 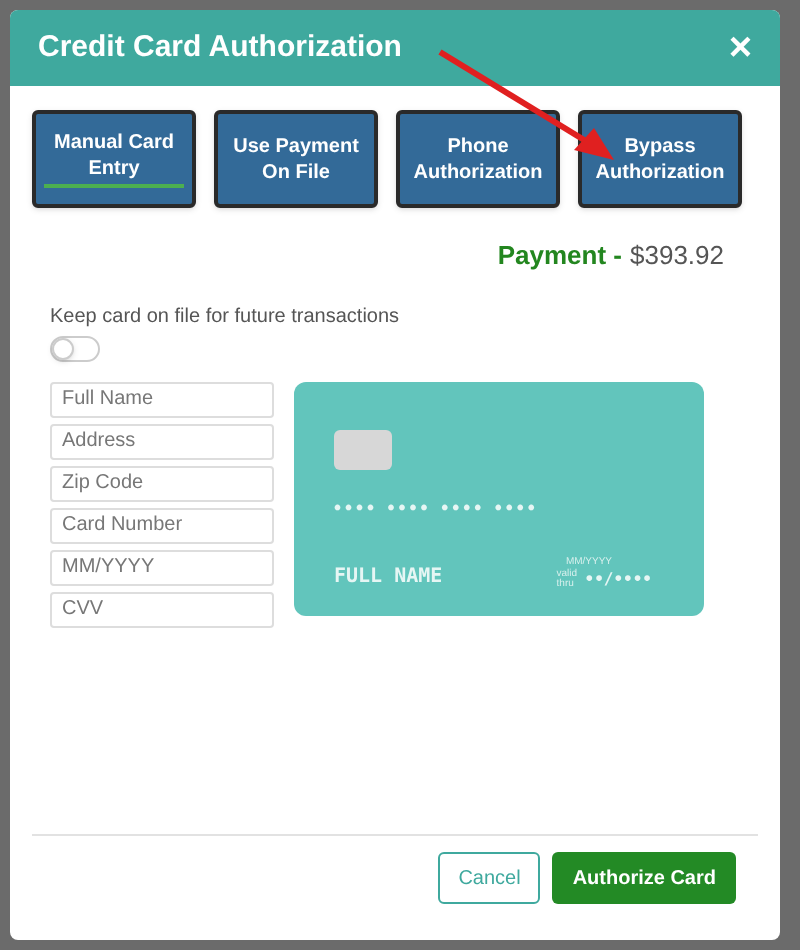 What do you see at coordinates (75, 348) in the screenshot?
I see `keep-card-toggle` at bounding box center [75, 348].